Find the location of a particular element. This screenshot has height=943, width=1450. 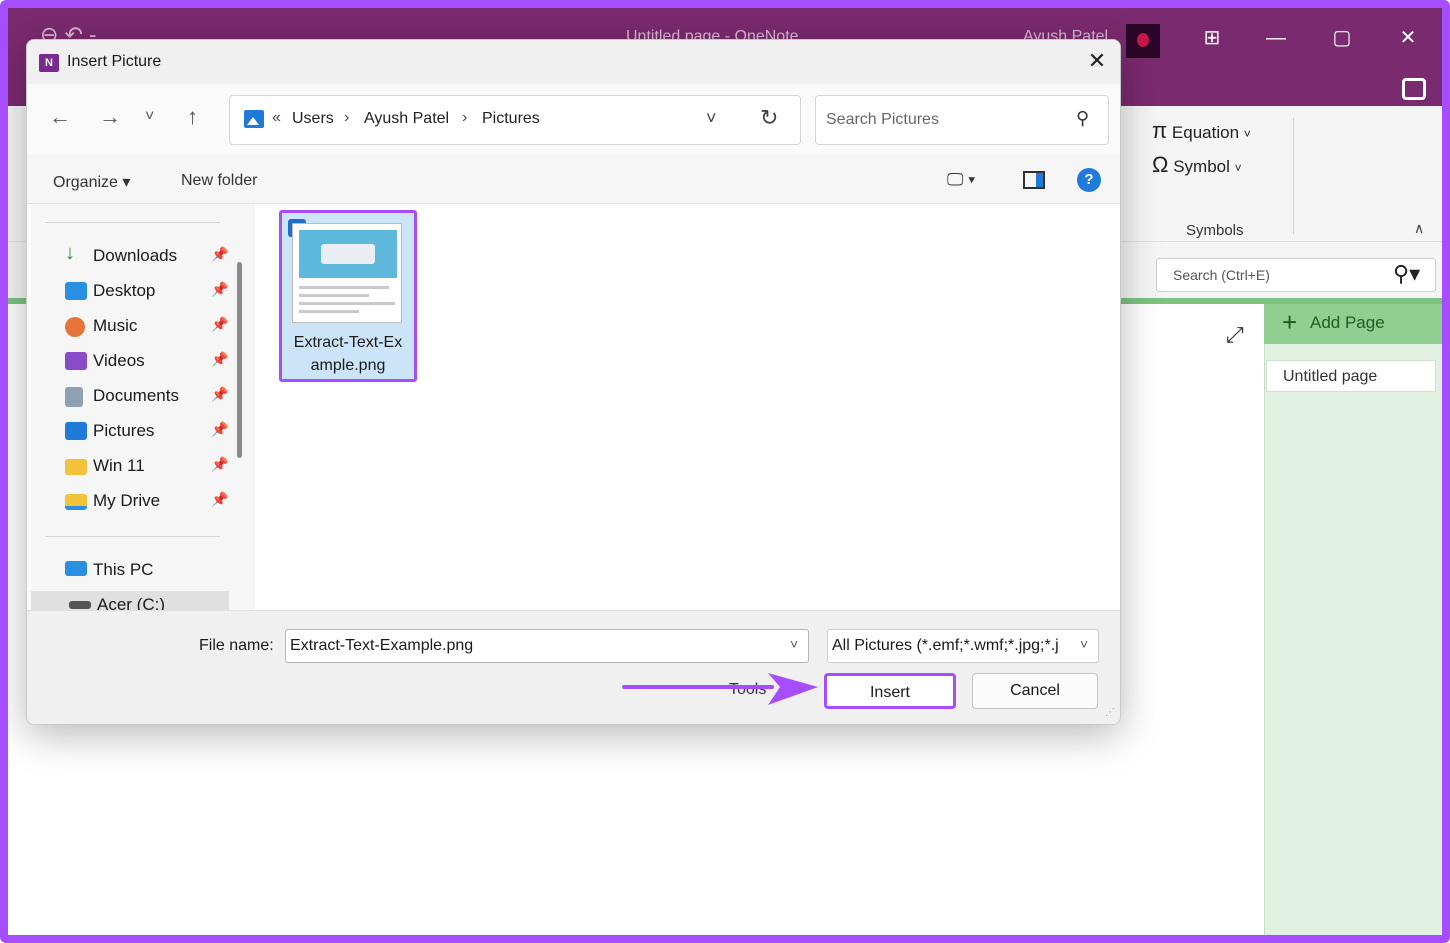

file-tile: ✓ Extract-Text-Ex ample.png is located at coordinates (348, 296).